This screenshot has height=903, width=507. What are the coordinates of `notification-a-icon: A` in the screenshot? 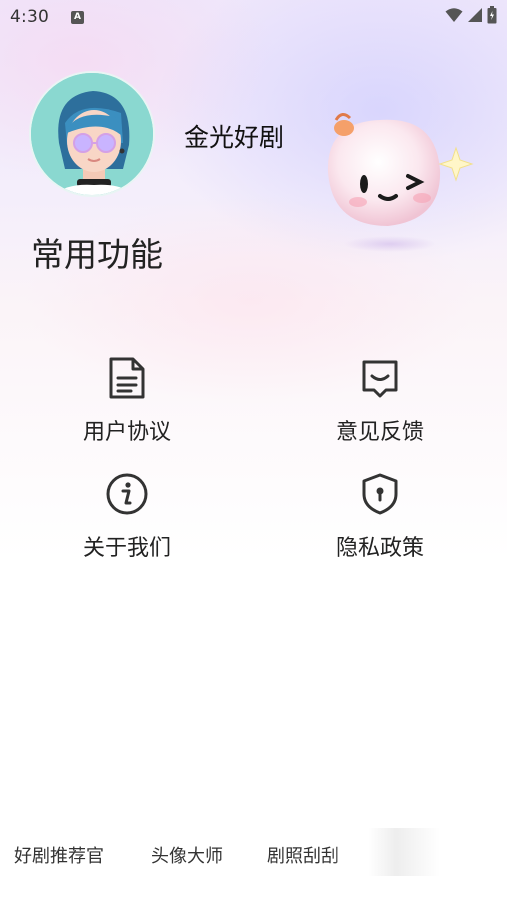 It's located at (77, 17).